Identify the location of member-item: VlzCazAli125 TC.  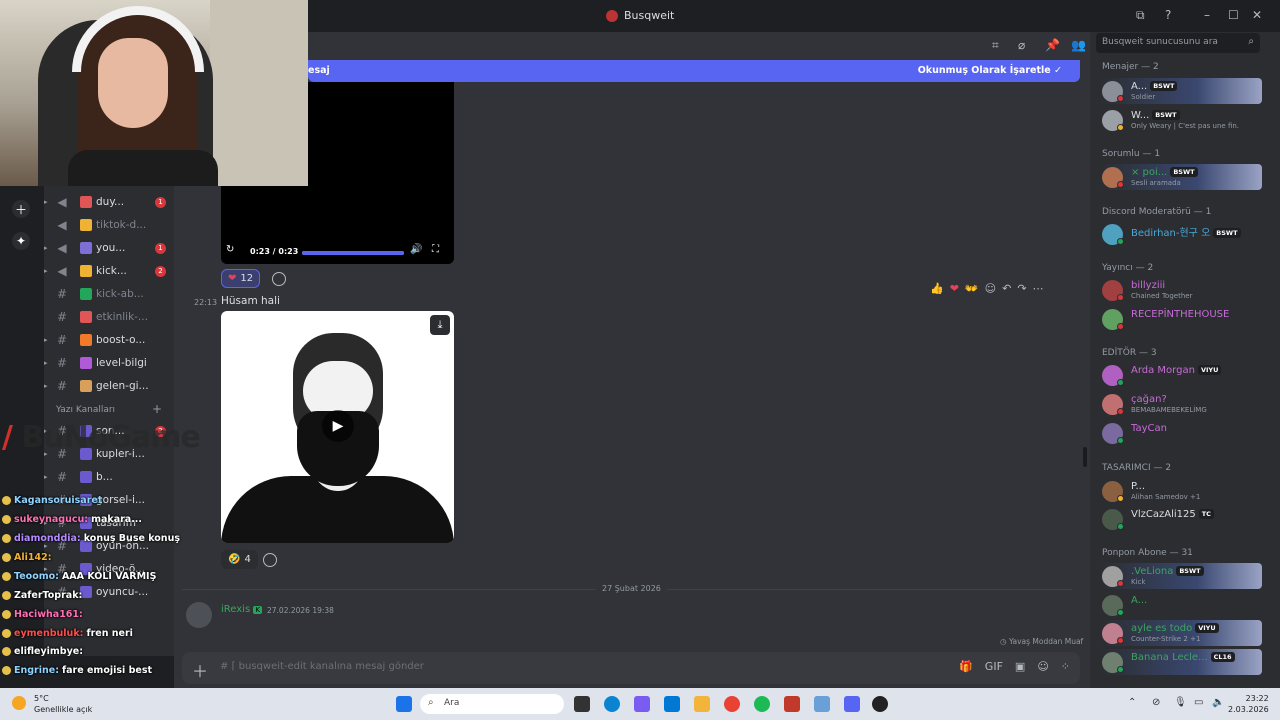
(1181, 519).